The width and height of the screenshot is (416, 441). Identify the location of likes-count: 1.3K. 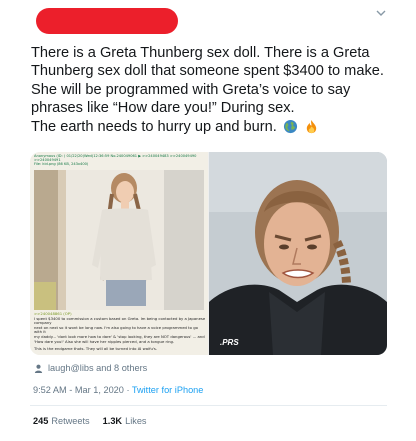
(112, 421).